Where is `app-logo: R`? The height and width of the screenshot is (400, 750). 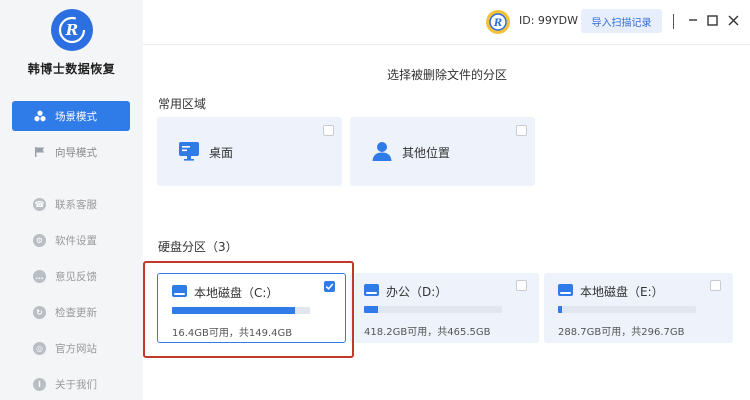
app-logo: R is located at coordinates (72, 30).